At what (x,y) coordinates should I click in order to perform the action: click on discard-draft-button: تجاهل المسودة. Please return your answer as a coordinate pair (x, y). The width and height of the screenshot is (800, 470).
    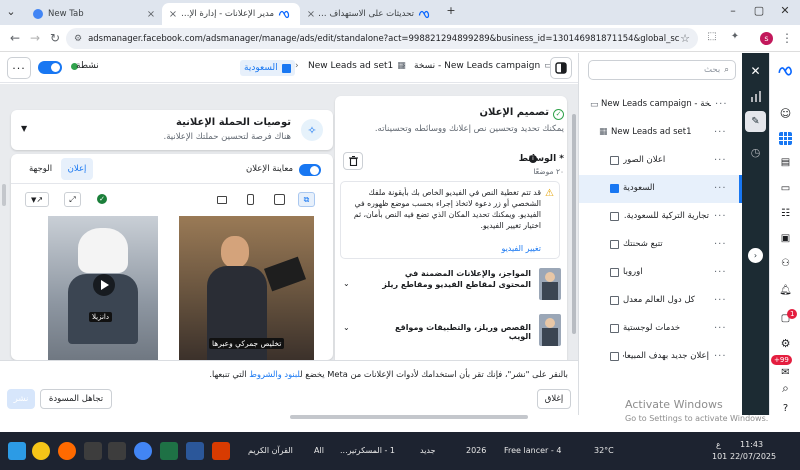
    Looking at the image, I should click on (76, 399).